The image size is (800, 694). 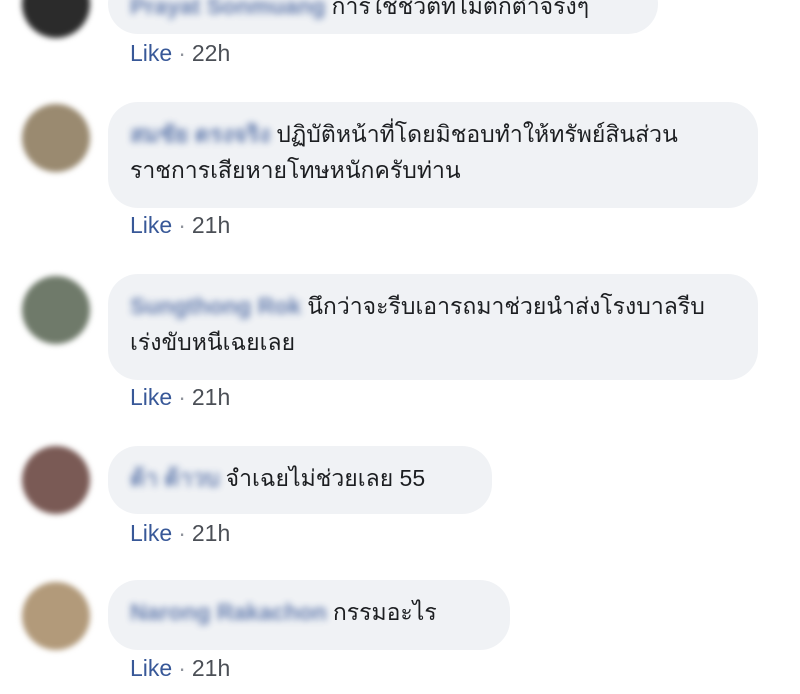 I want to click on comment-bubble: ต้า ต้าวบ จำเฉยไม่ช่วยเลย 55, so click(x=300, y=480).